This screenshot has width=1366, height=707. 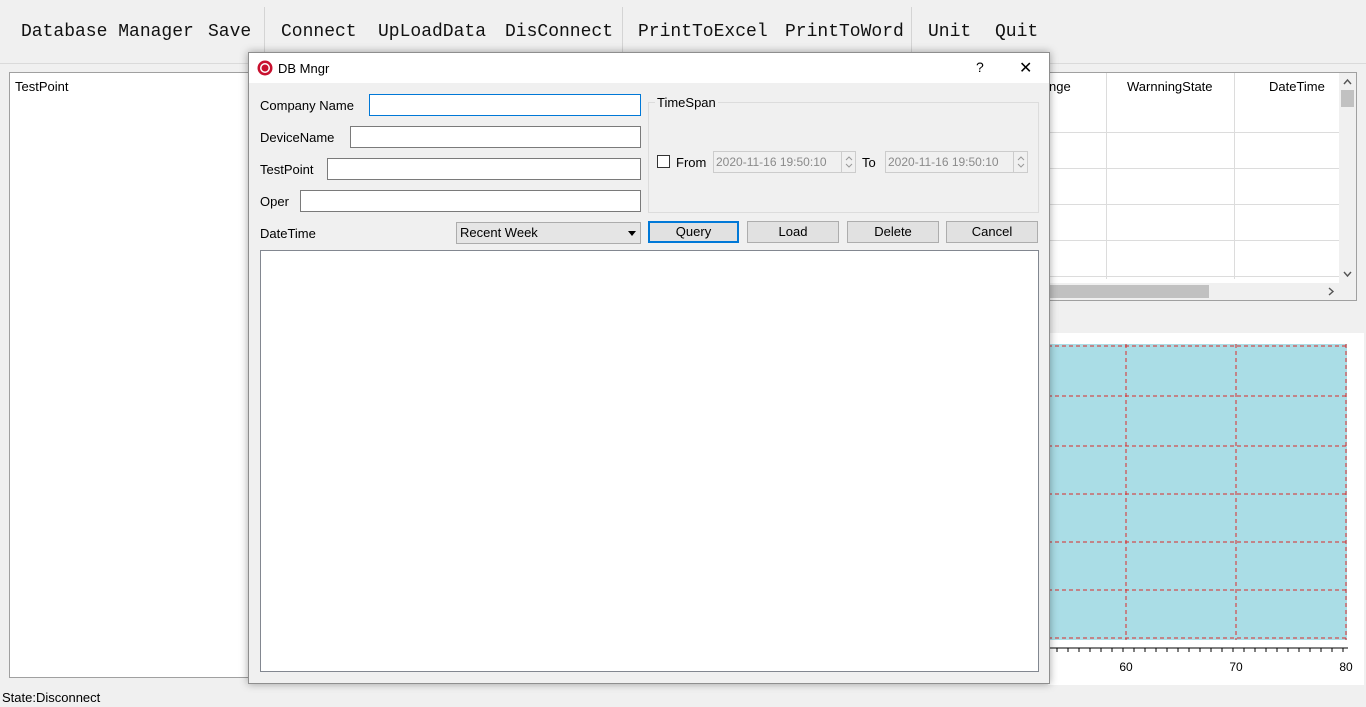 I want to click on disconnect-button: DisConnect, so click(x=559, y=32).